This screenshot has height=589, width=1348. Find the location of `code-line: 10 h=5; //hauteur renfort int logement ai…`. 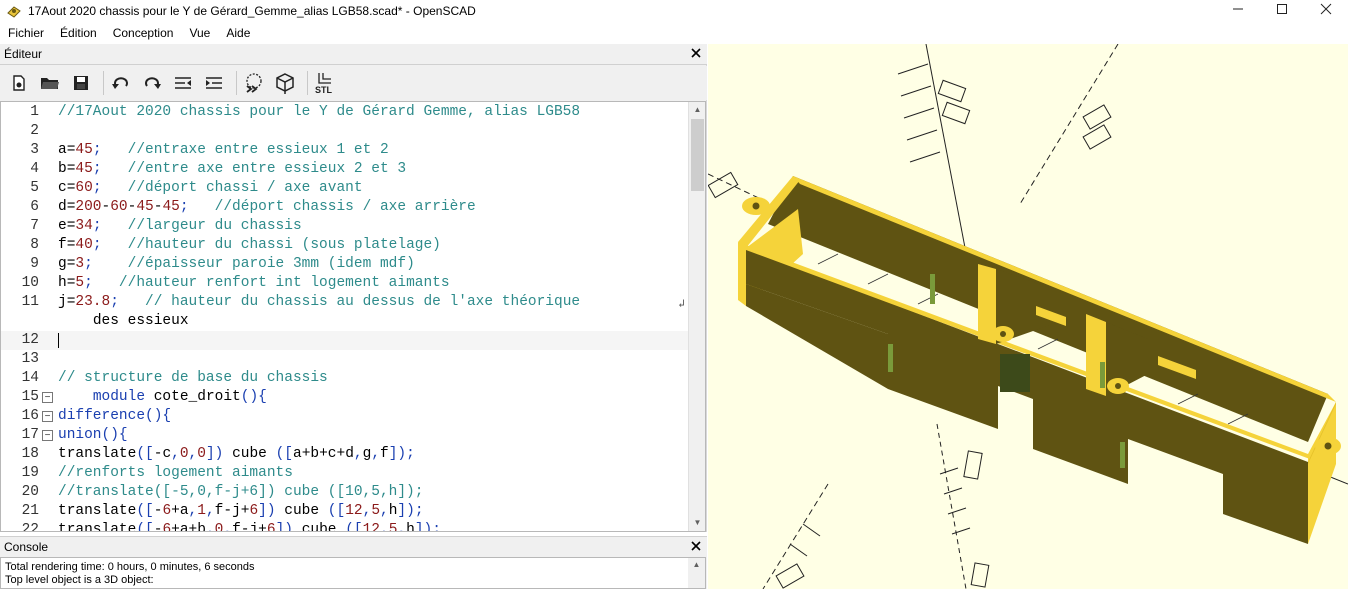

code-line: 10 h=5; //hauteur renfort int logement ai… is located at coordinates (345, 283).